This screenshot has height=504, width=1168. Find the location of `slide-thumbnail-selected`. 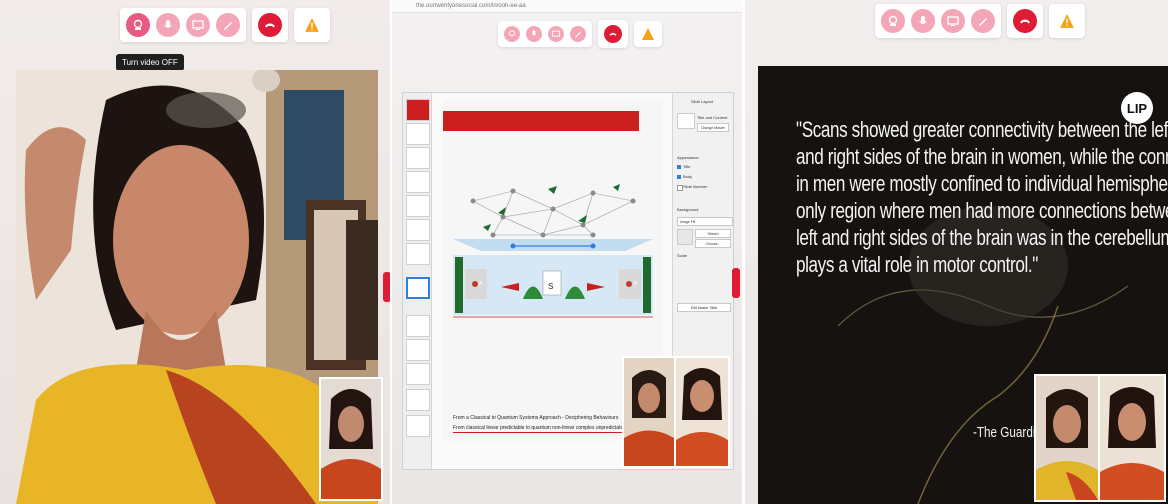

slide-thumbnail-selected is located at coordinates (418, 288).